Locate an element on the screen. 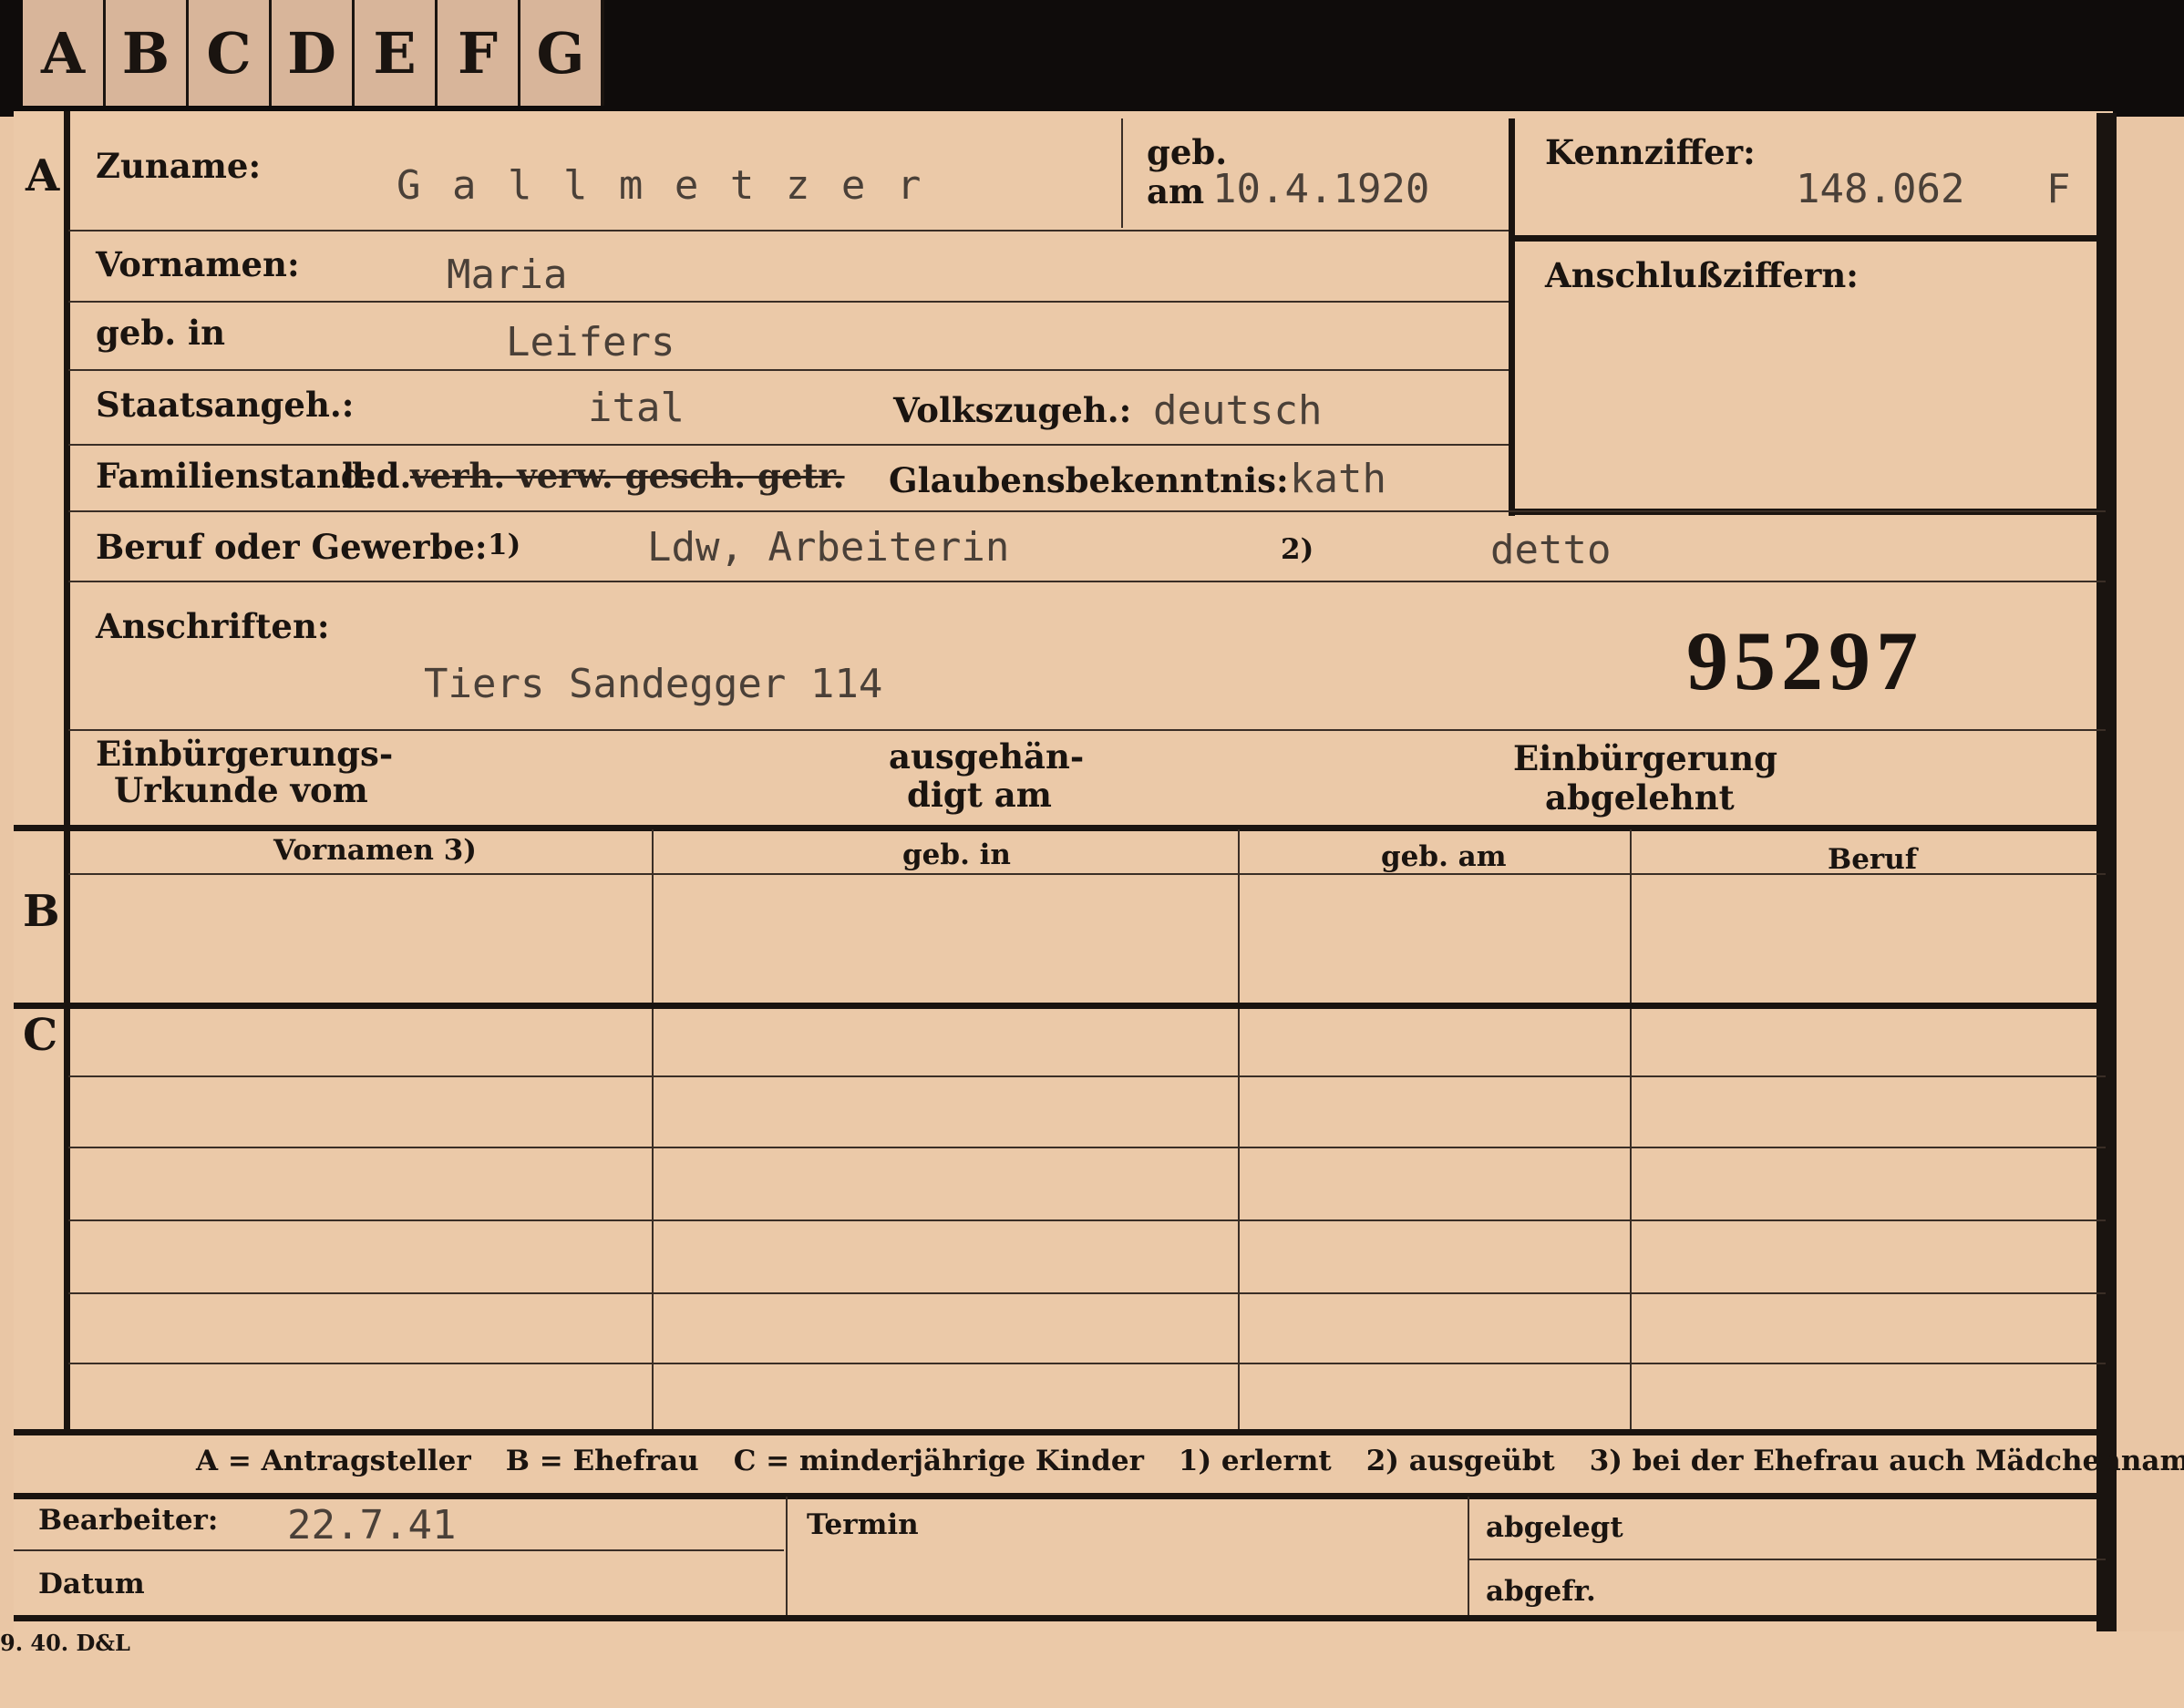 This screenshot has width=2184, height=1708. bearbeiter-value: 22.7.41 is located at coordinates (372, 1525).